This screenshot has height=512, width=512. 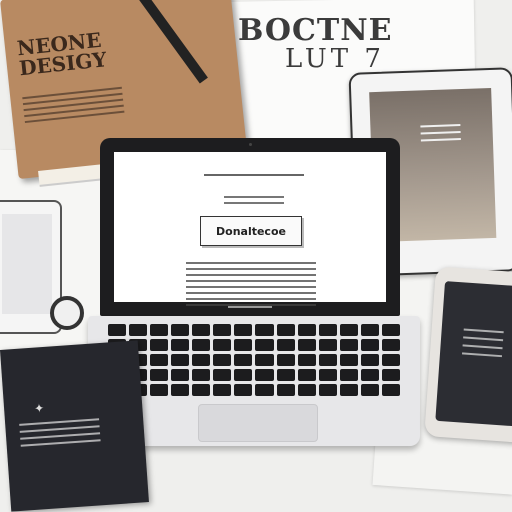 What do you see at coordinates (315, 30) in the screenshot?
I see `poster-title: BOCTNE` at bounding box center [315, 30].